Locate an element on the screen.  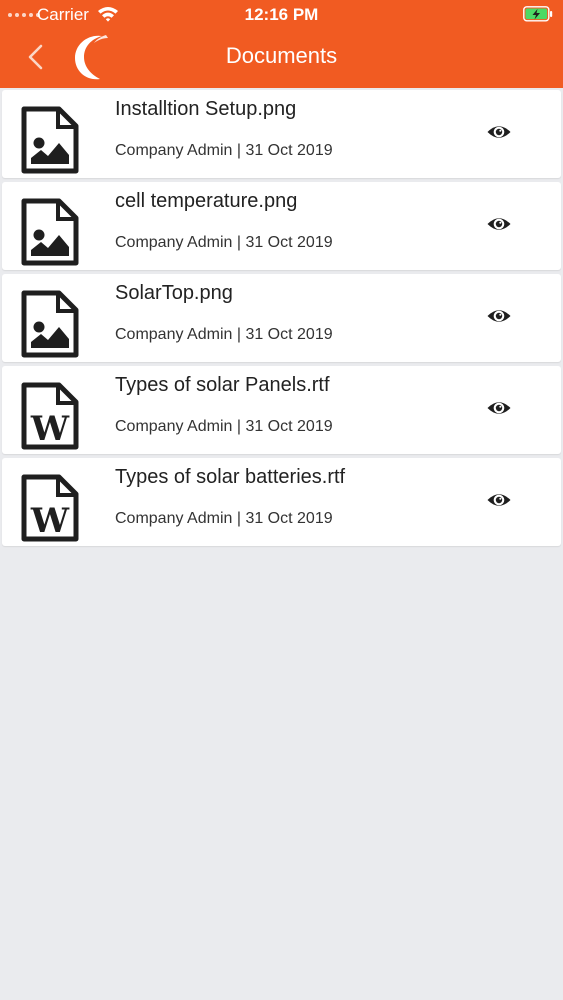
document-name: Installtion Setup.png is located at coordinates (206, 109).